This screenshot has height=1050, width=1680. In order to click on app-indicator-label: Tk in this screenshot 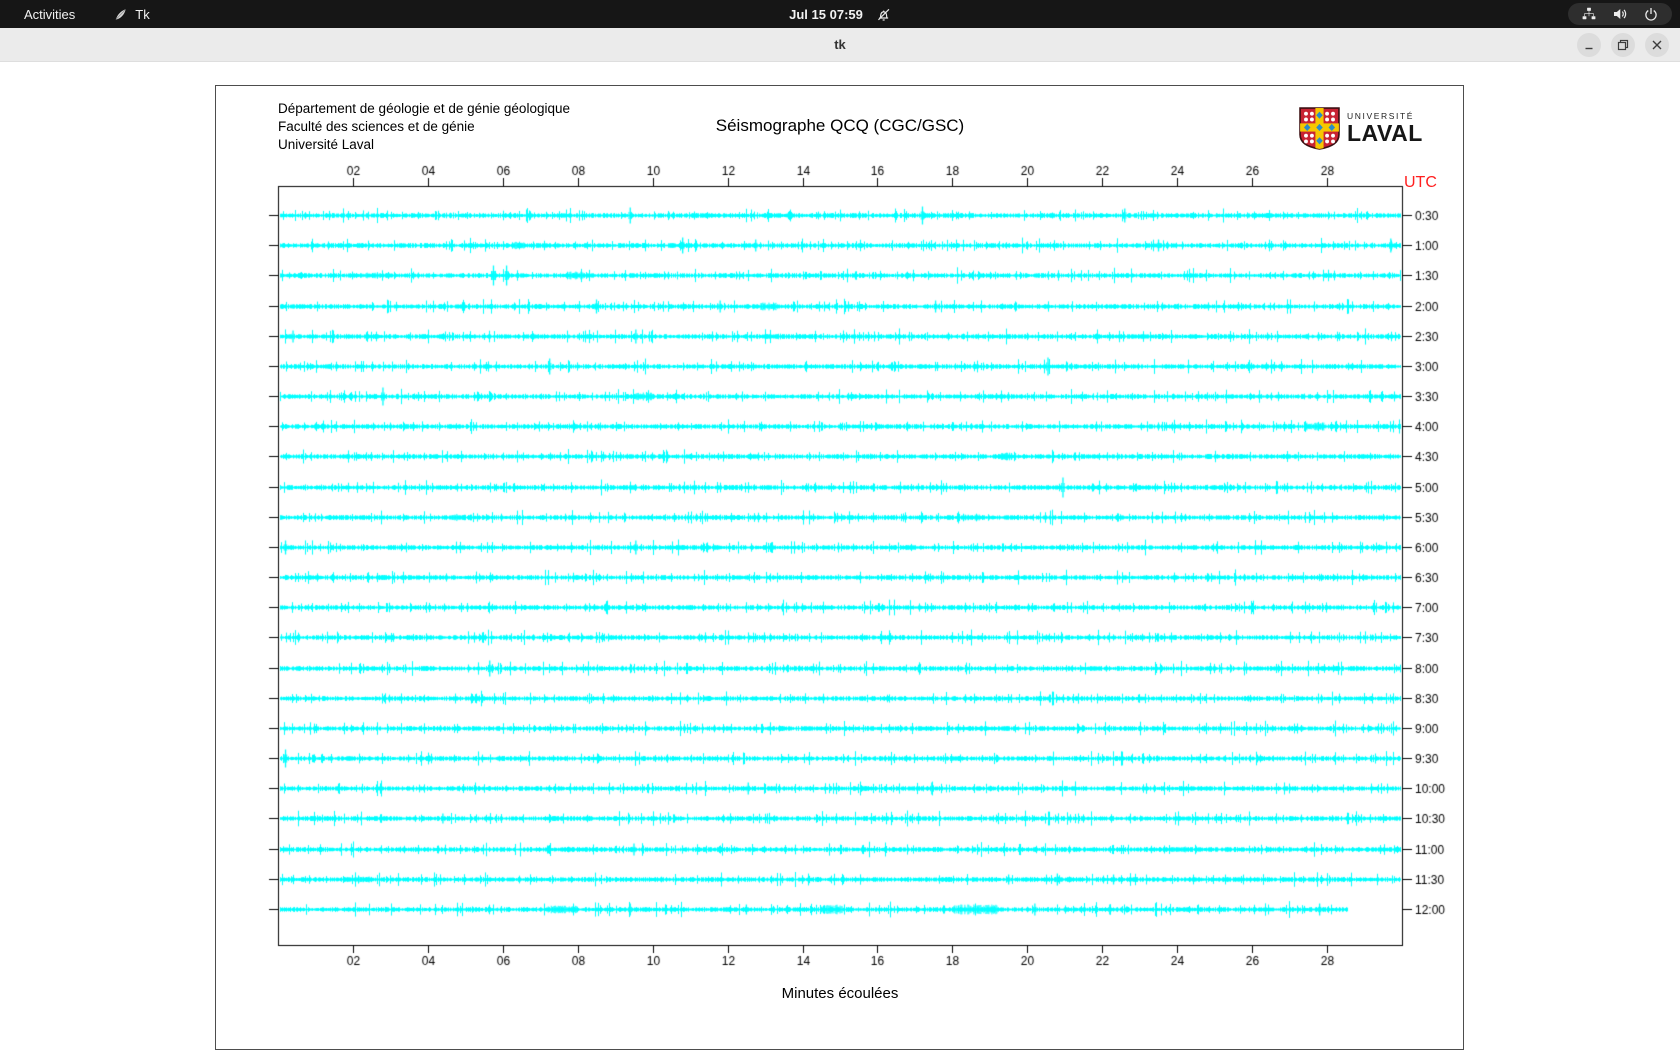, I will do `click(142, 14)`.